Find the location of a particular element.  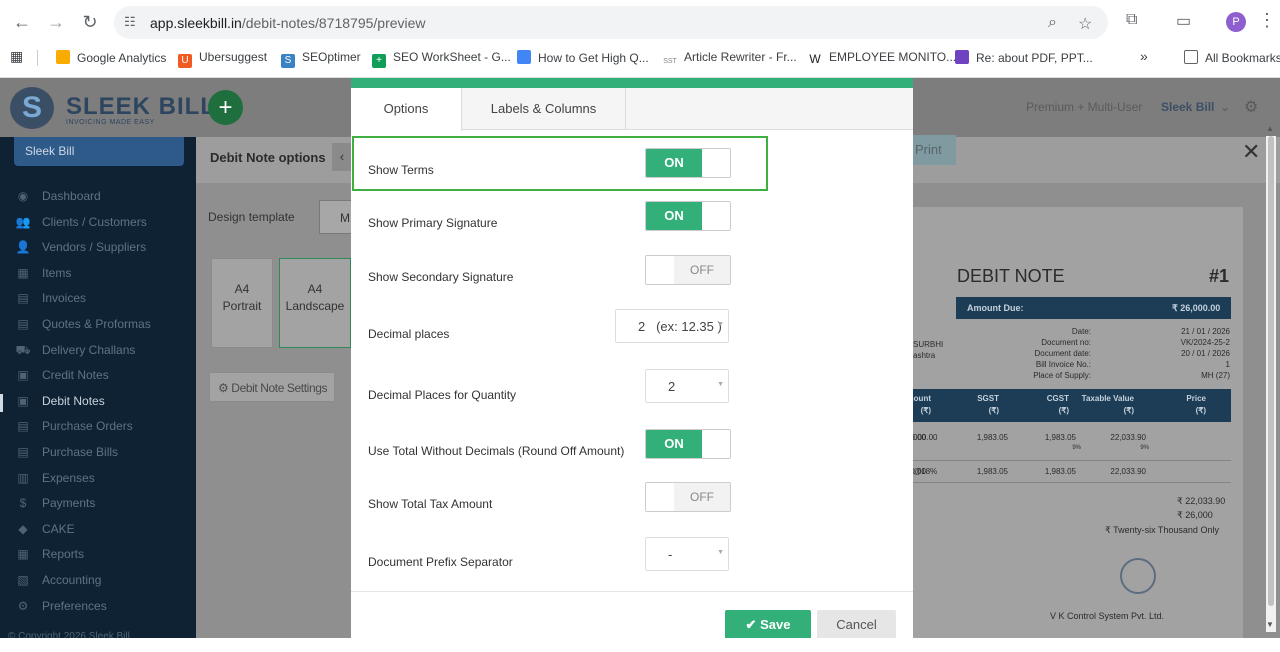

chevron-left-icon: ‹ is located at coordinates (342, 157).